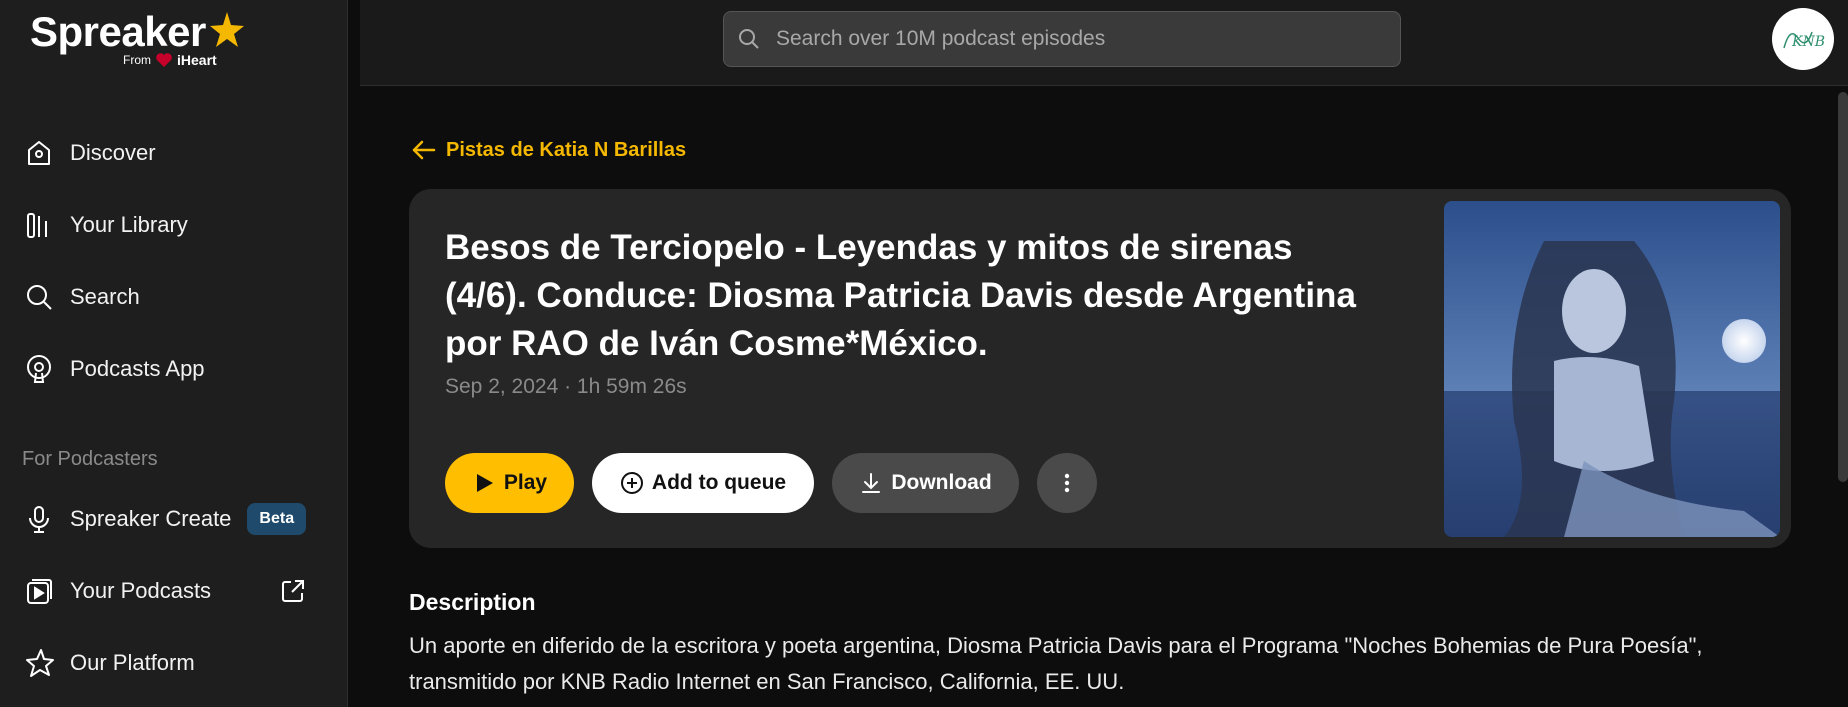  I want to click on sidebar-item-spreaker-create: Spreaker Create Beta, so click(164, 519).